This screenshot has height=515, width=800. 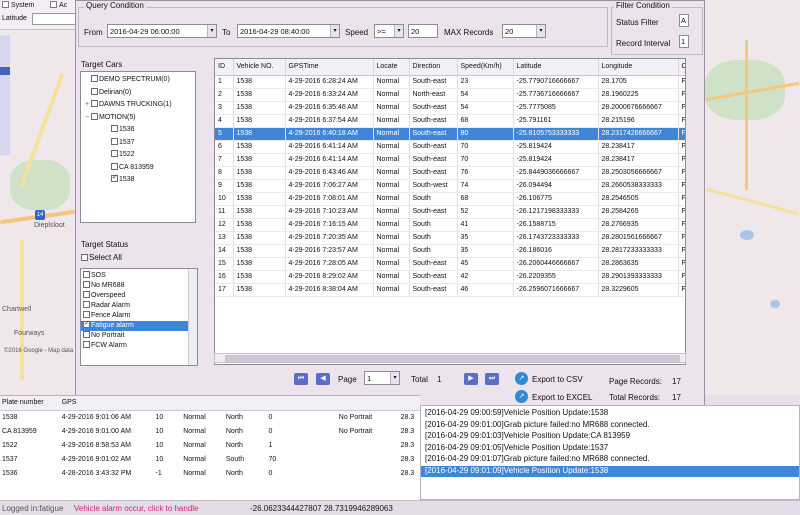 I want to click on grid-column-header: GPSTime, so click(x=329, y=67).